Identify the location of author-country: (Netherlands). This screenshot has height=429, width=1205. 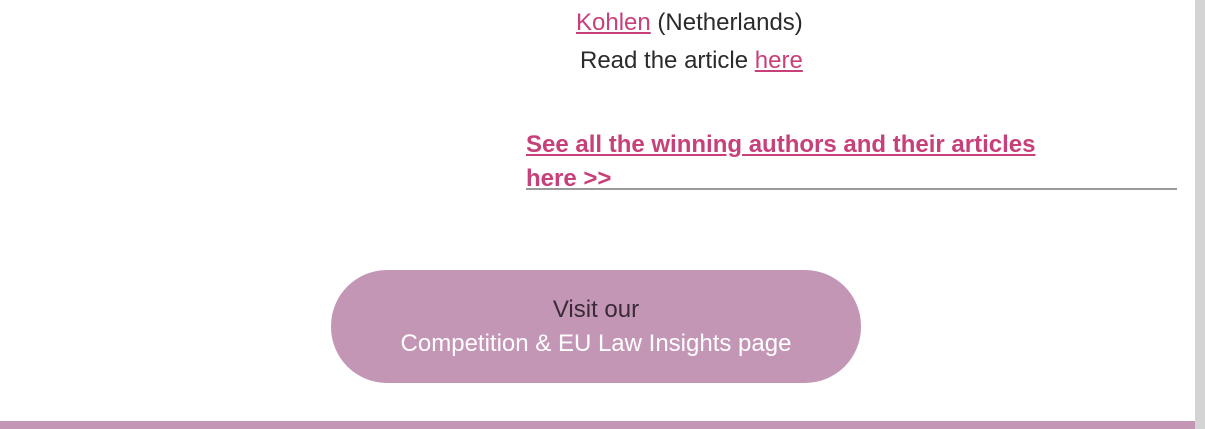
(726, 22).